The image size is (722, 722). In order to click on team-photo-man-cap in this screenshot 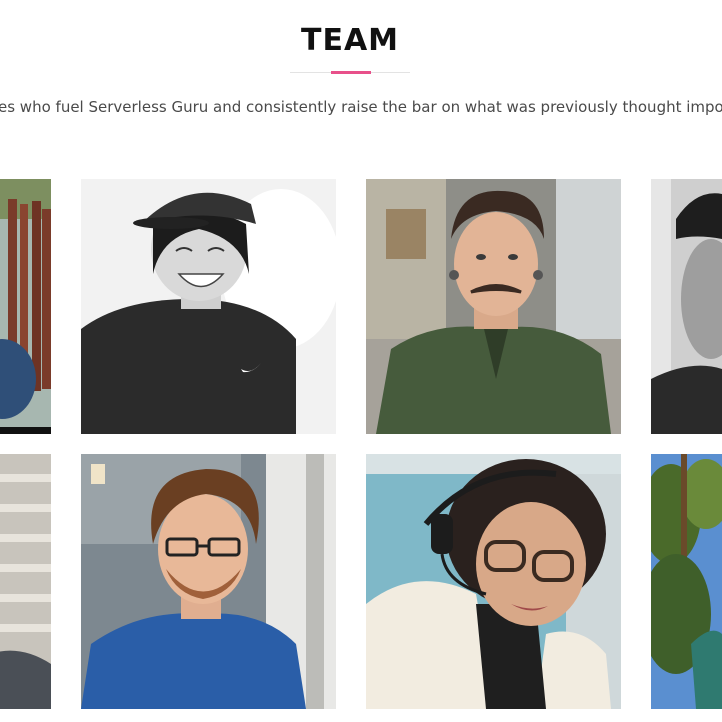, I will do `click(686, 306)`.